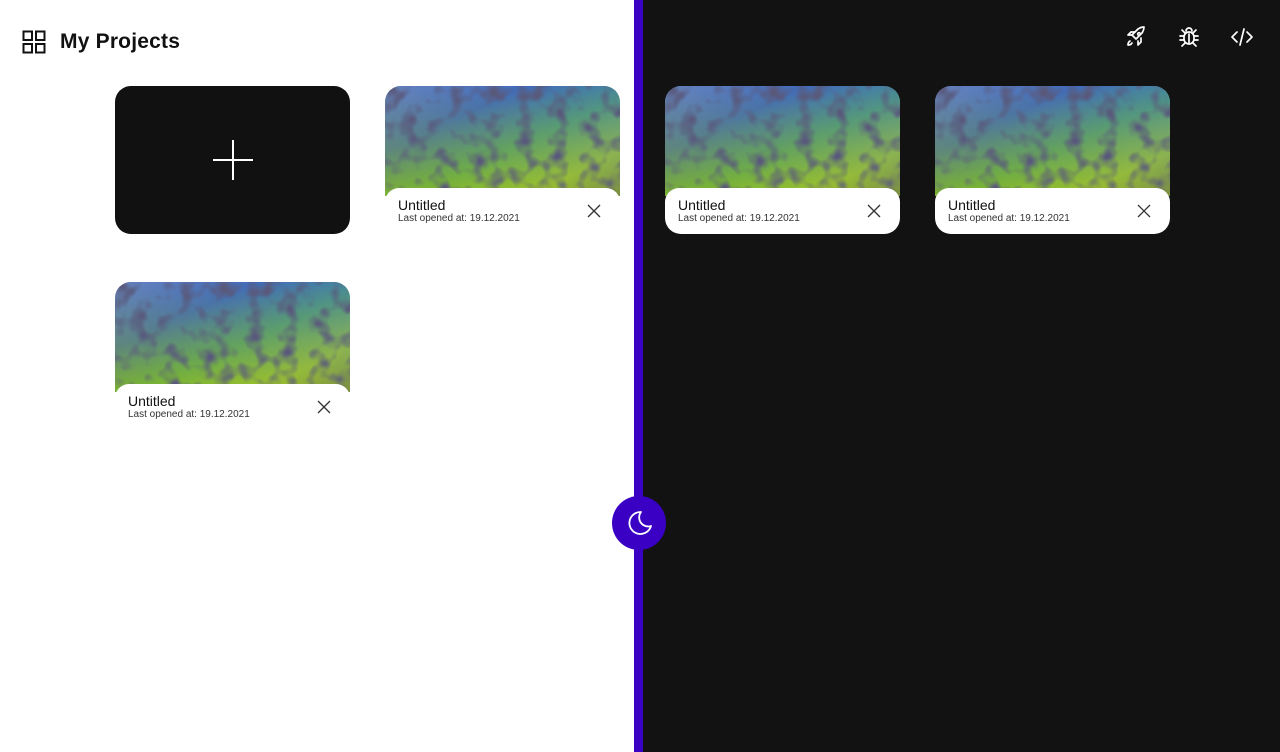 This screenshot has width=1280, height=752. I want to click on theme-toggle-button, so click(639, 523).